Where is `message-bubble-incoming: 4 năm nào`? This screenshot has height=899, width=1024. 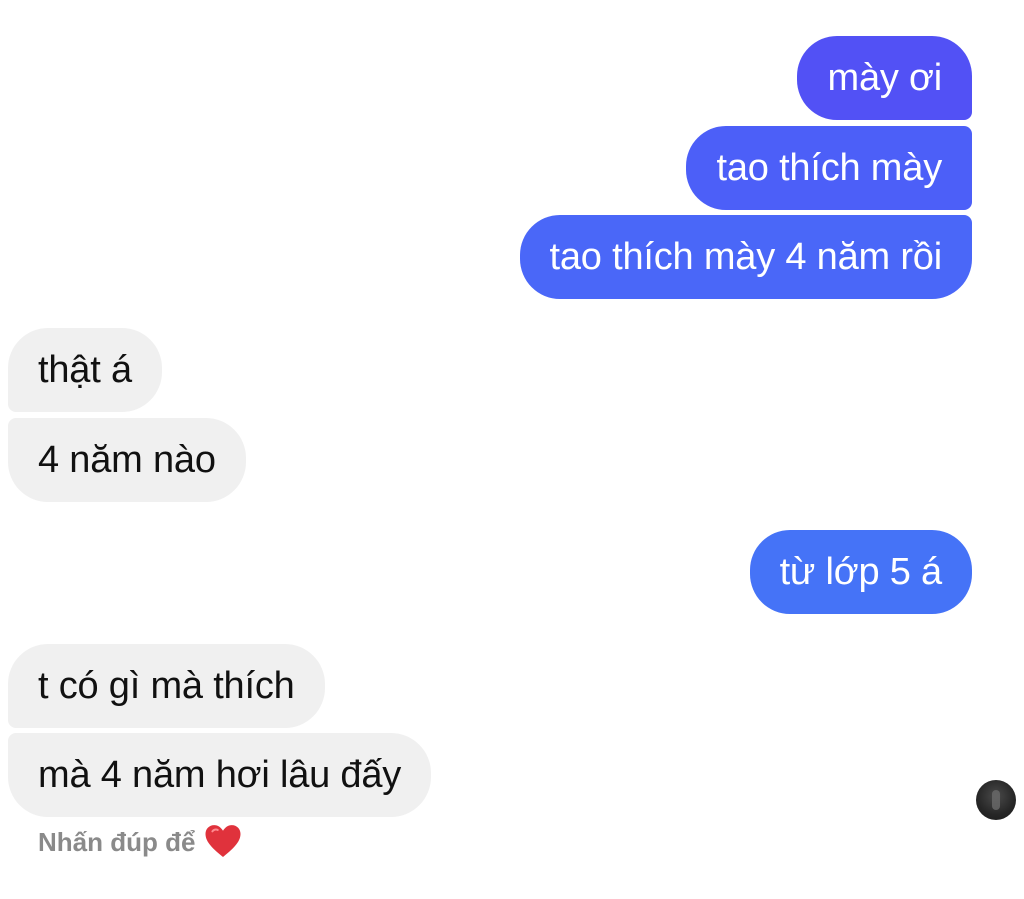 message-bubble-incoming: 4 năm nào is located at coordinates (127, 460).